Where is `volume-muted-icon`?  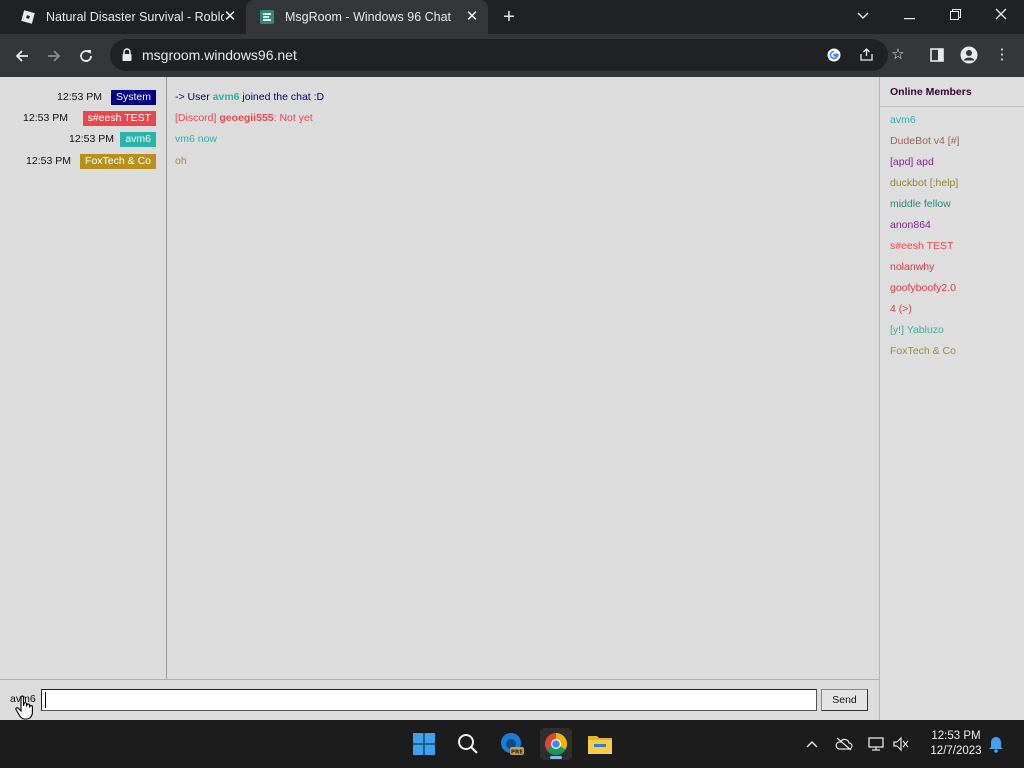 volume-muted-icon is located at coordinates (901, 744).